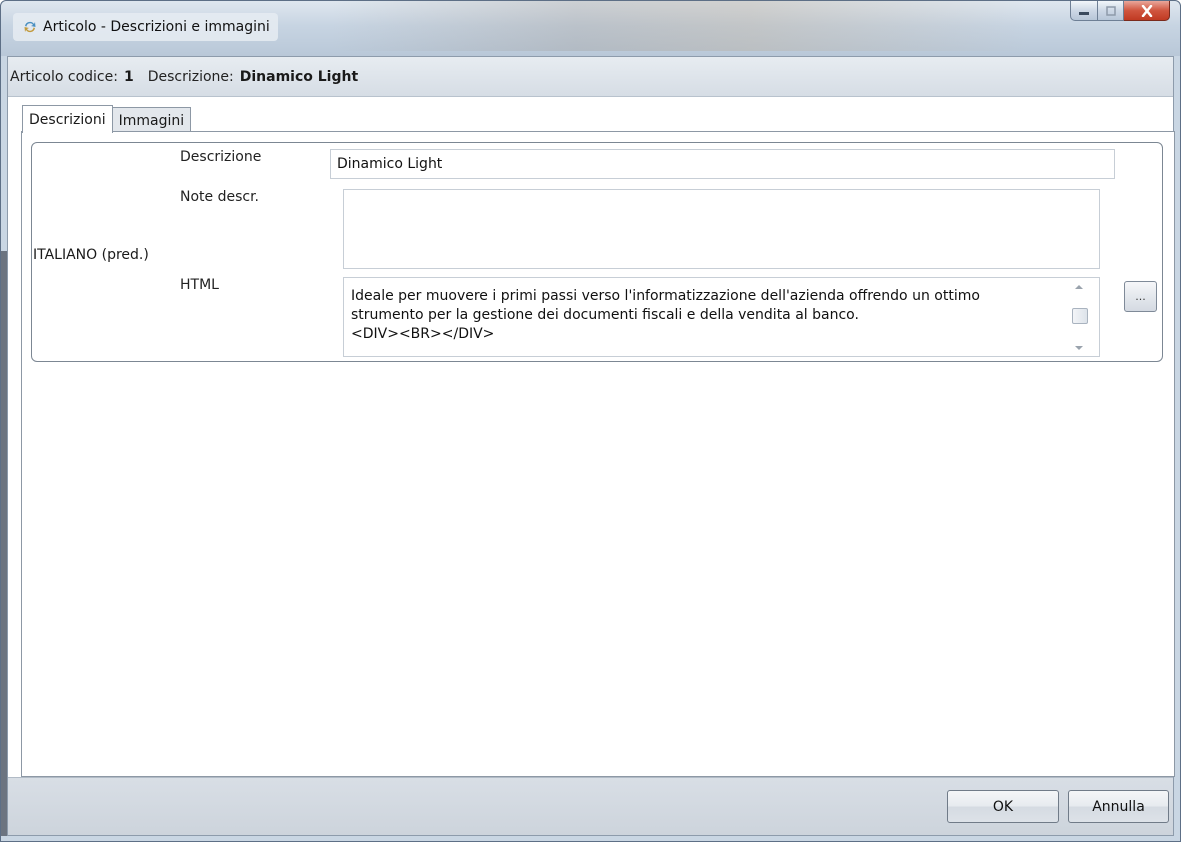 The height and width of the screenshot is (842, 1181). I want to click on title-area: Articolo - Descrizioni e immagini, so click(145, 27).